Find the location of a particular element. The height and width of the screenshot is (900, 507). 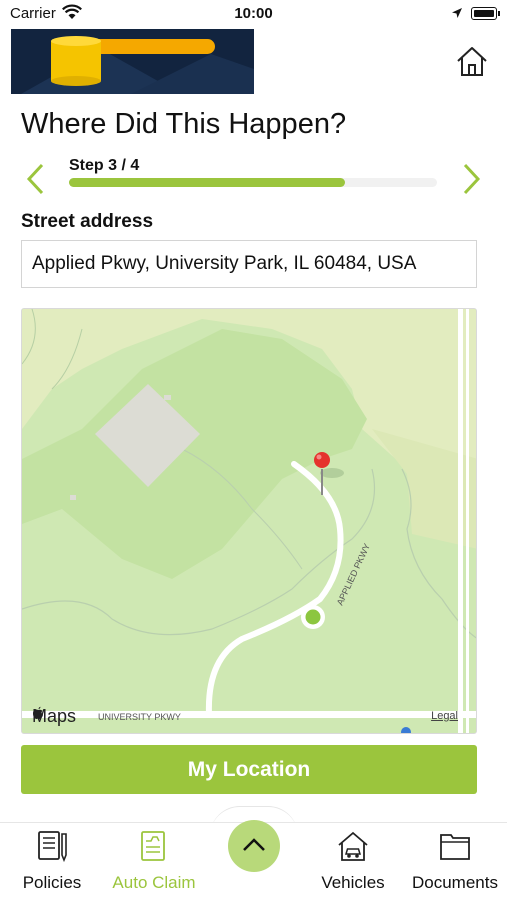

tab-label-auto-claim: Auto Claim is located at coordinates (154, 882).